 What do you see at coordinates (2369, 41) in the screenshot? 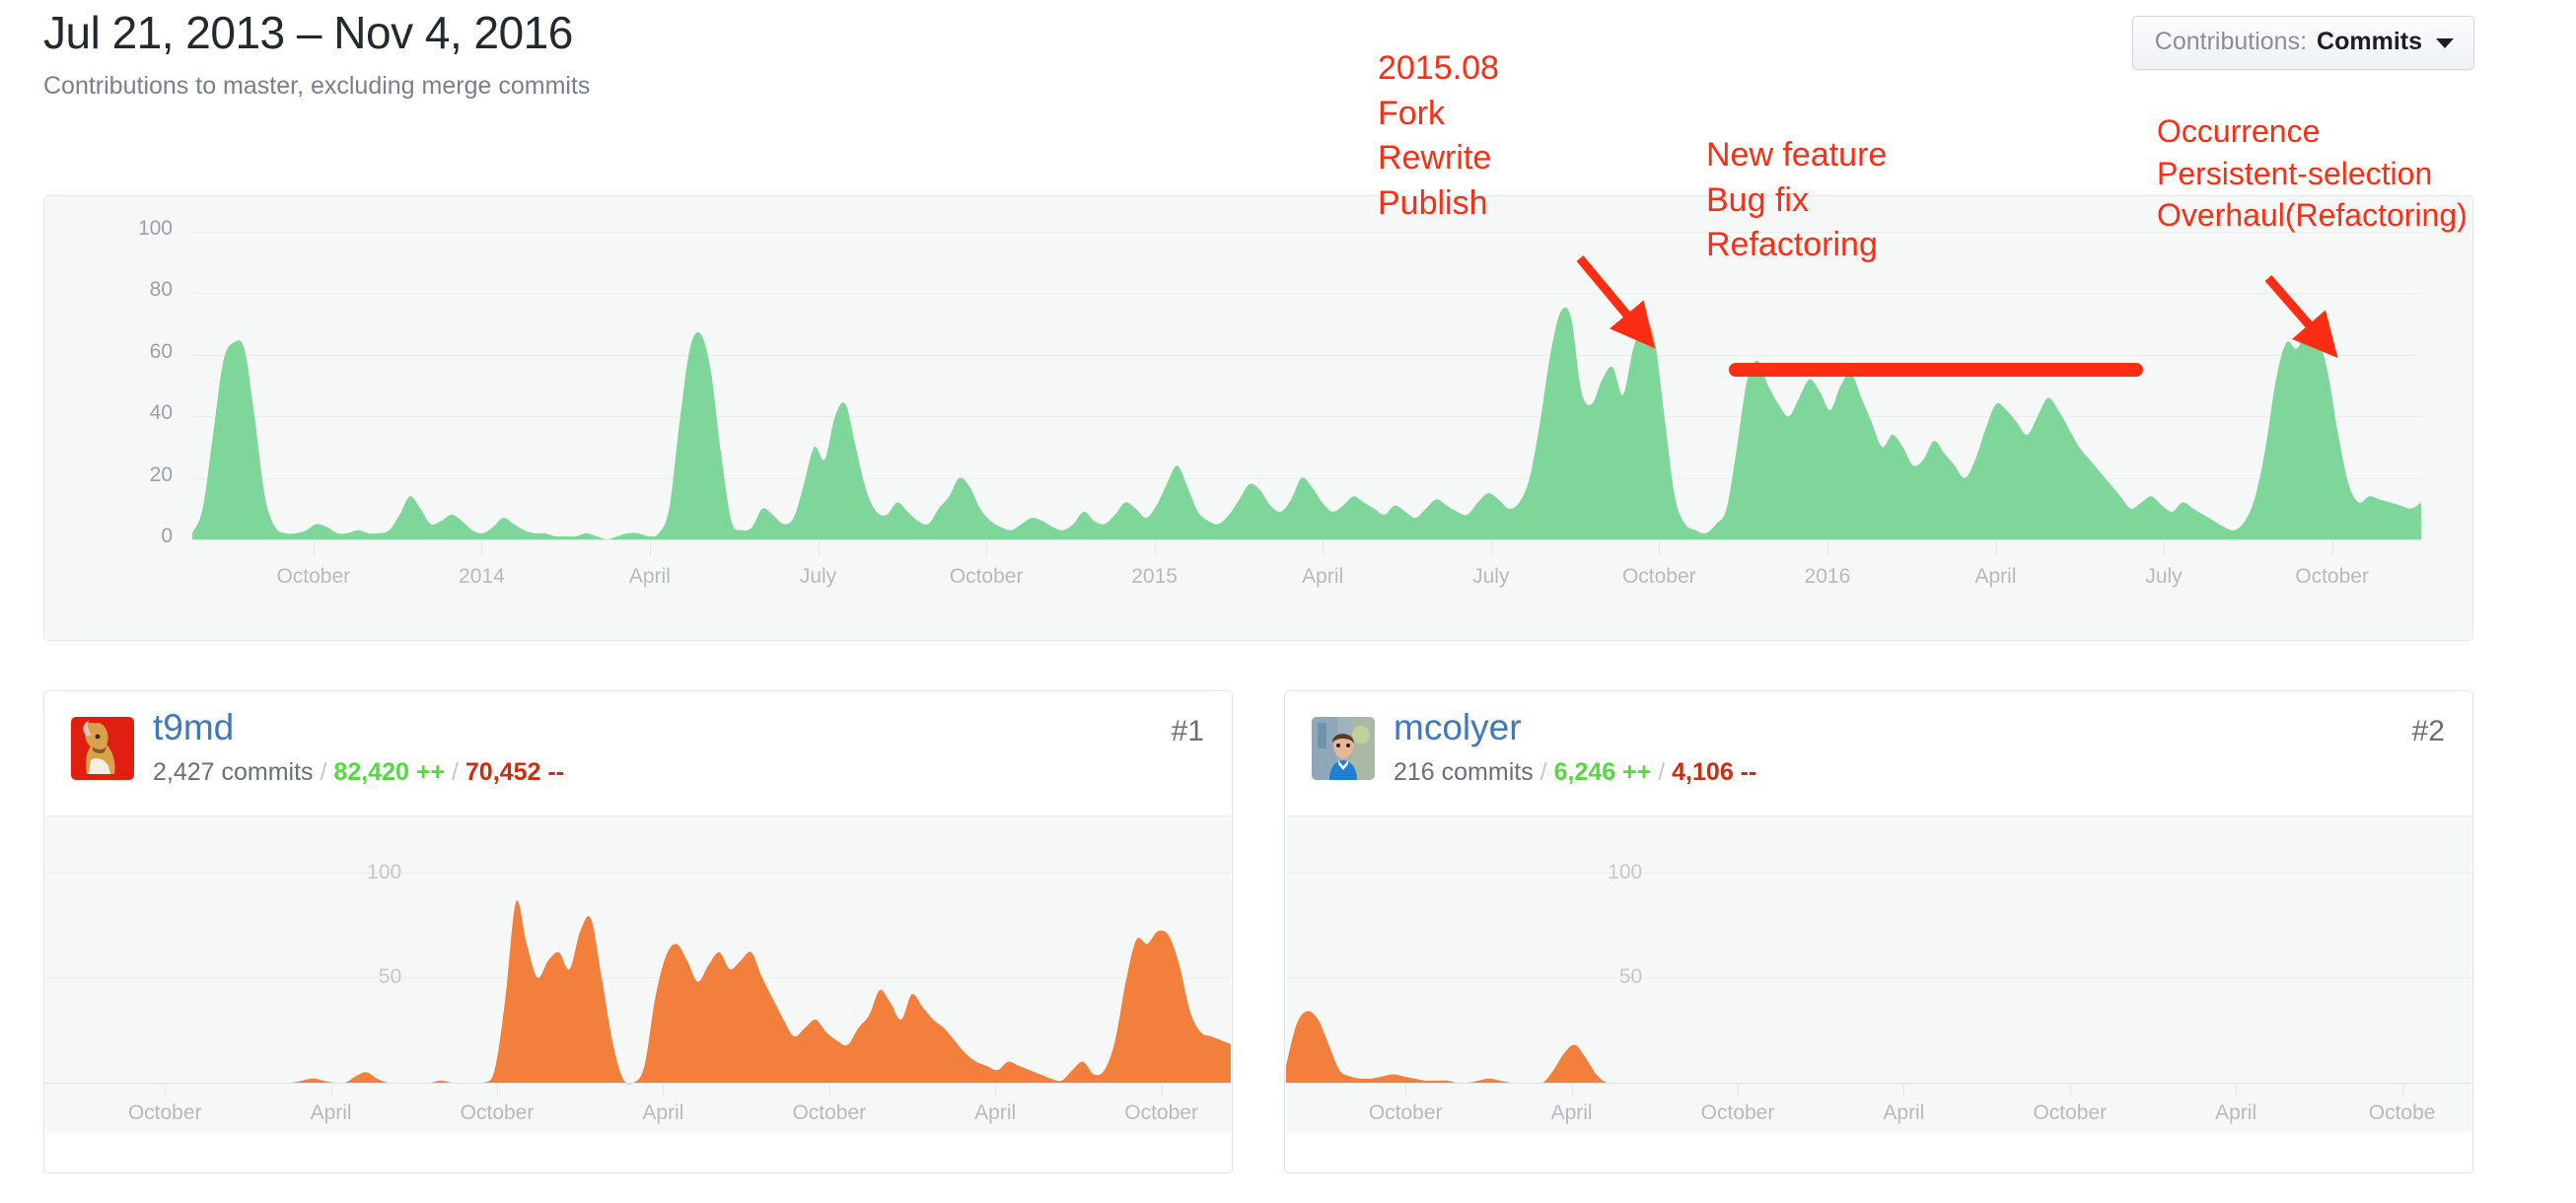
I see `dropdown-value: Commits` at bounding box center [2369, 41].